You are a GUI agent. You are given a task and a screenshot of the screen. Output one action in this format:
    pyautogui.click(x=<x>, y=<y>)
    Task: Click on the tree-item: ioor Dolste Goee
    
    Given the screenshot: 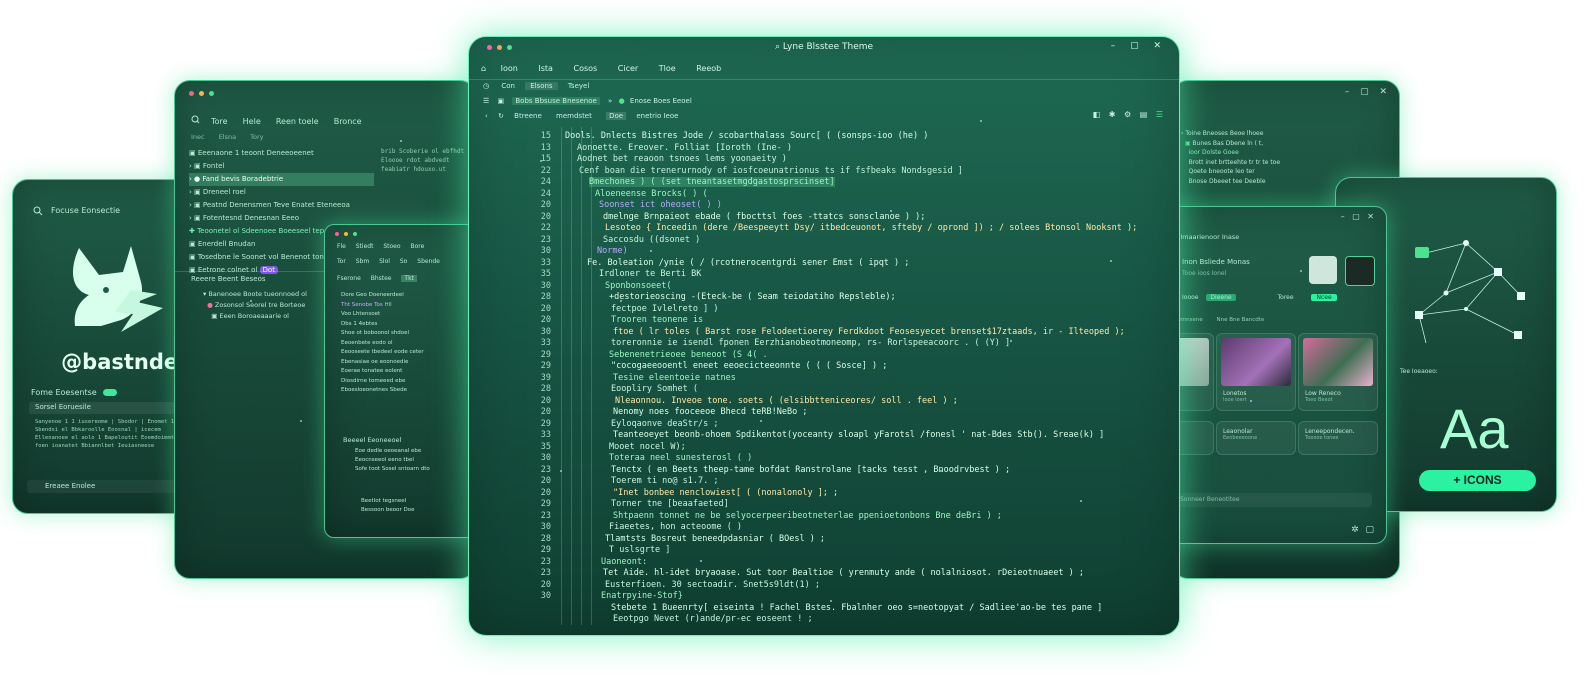 What is the action you would take?
    pyautogui.click(x=1230, y=153)
    